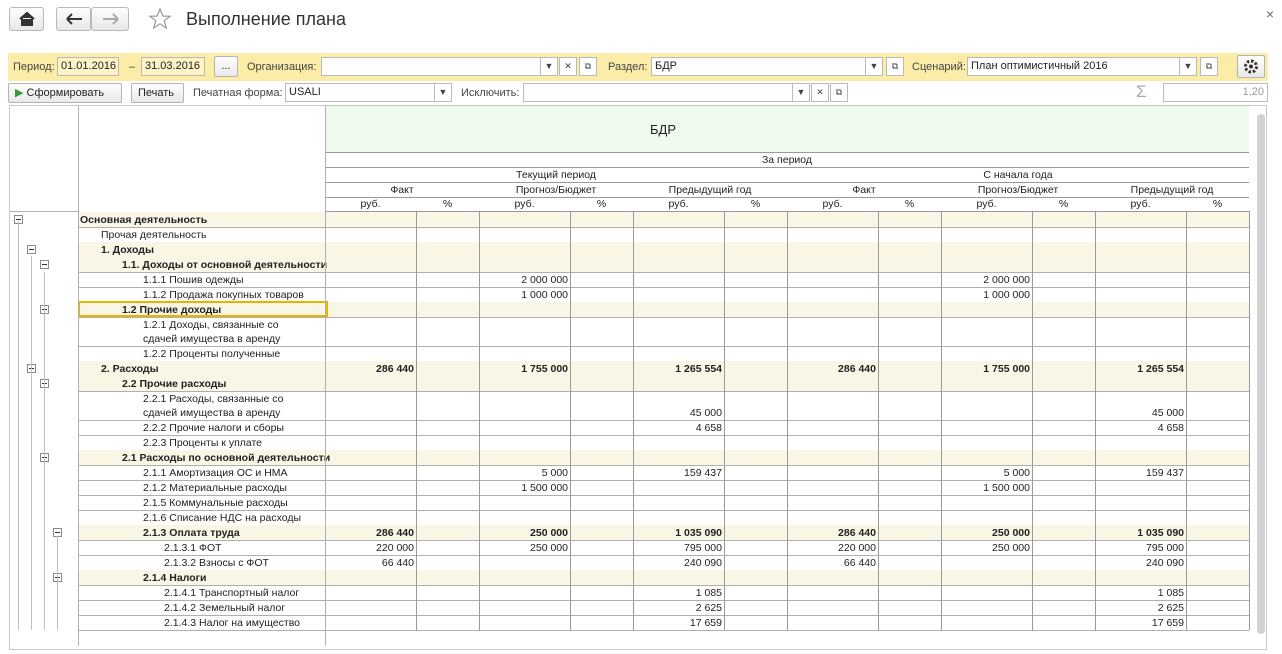  Describe the element at coordinates (431, 66) in the screenshot. I see `org-field` at that location.